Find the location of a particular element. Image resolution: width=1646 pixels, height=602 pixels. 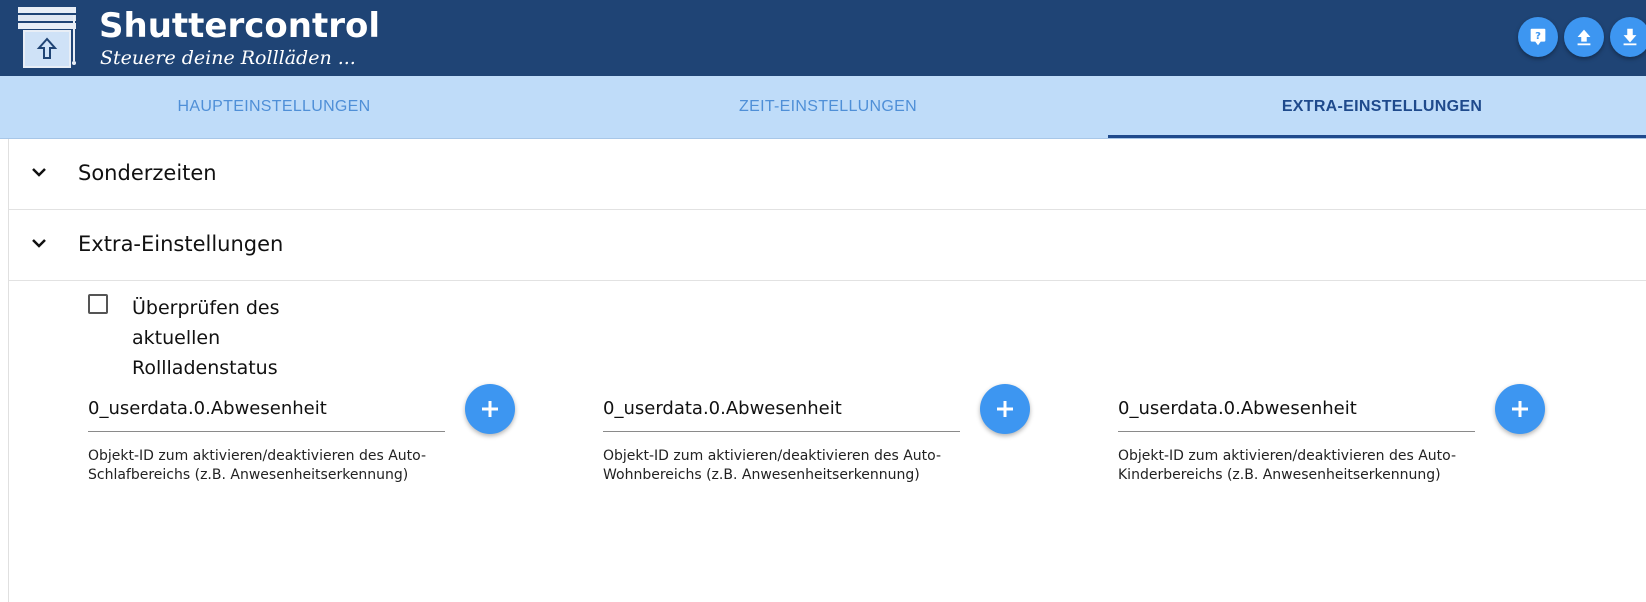

section-header-extra-einstellungen: Extra-Einstellungen is located at coordinates (827, 245).